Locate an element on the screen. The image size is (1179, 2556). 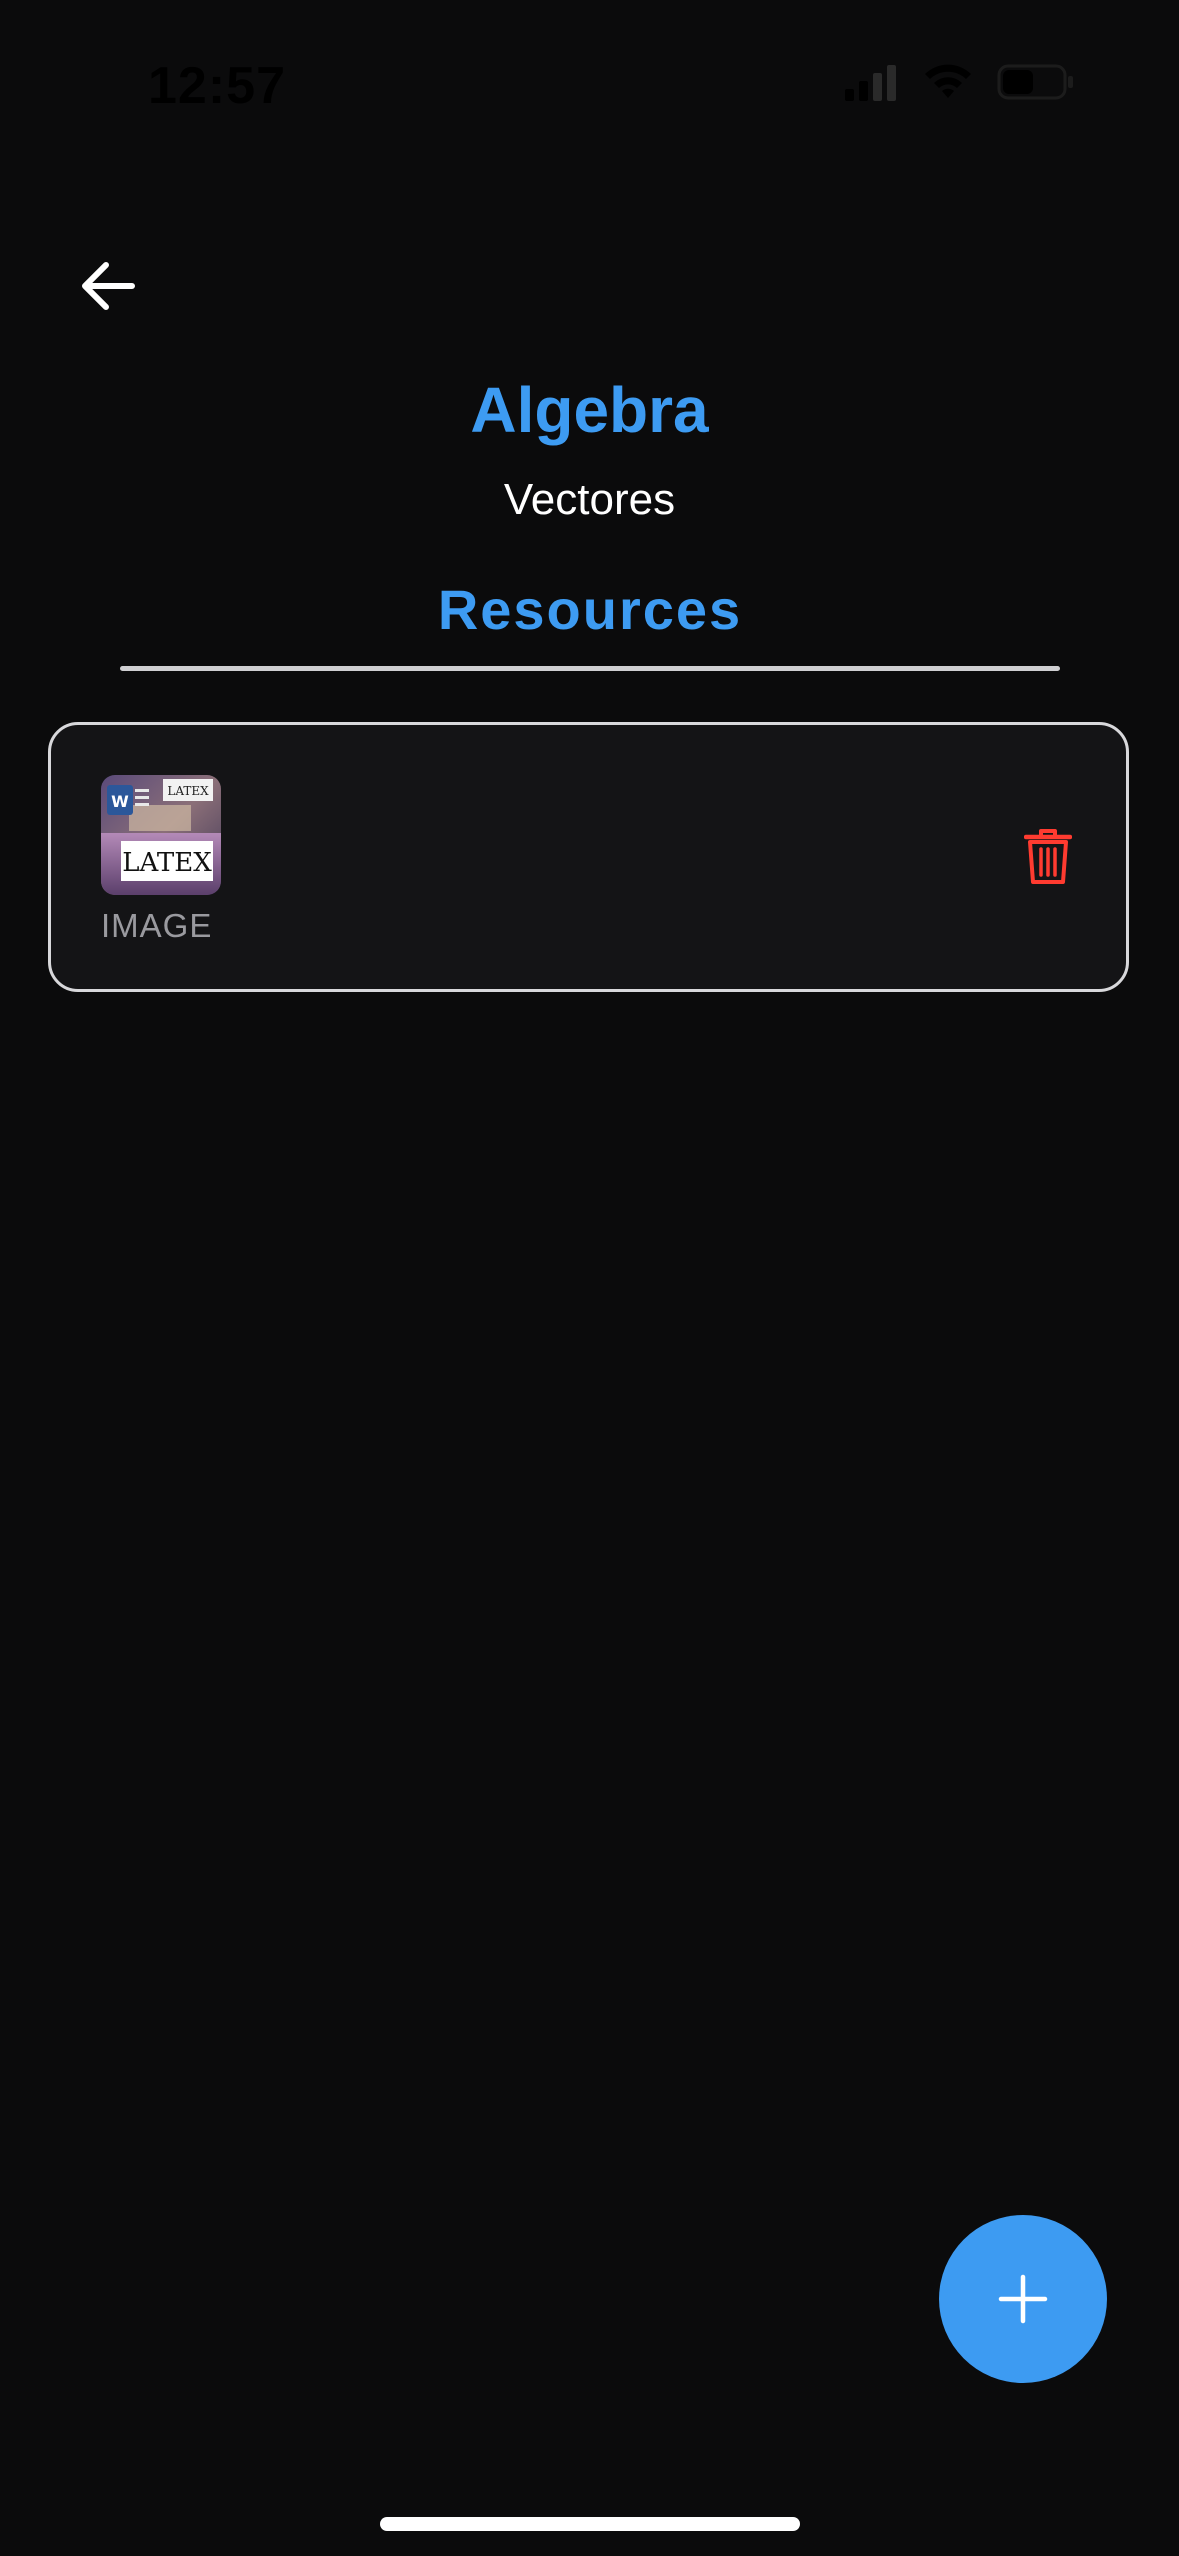
trash-icon is located at coordinates (1048, 856).